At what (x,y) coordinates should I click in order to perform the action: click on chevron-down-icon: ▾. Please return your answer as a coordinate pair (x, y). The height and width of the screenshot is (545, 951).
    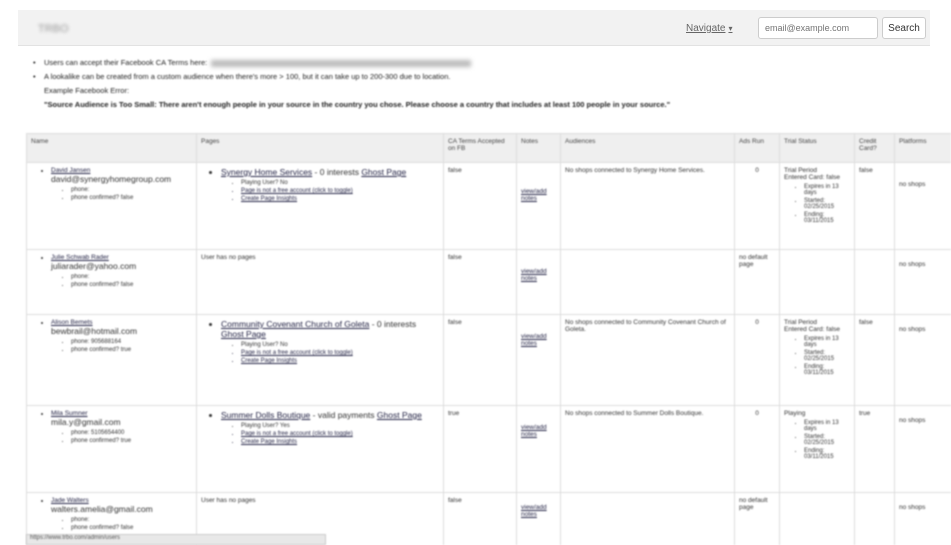
    Looking at the image, I should click on (730, 28).